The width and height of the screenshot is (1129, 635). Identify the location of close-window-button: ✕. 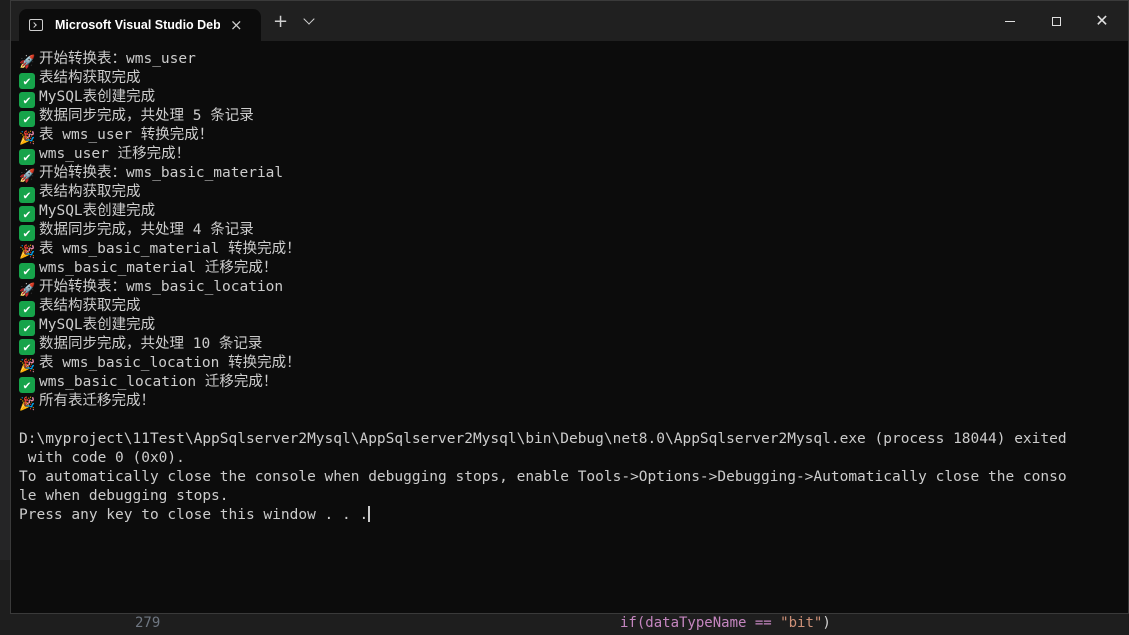
(1102, 21).